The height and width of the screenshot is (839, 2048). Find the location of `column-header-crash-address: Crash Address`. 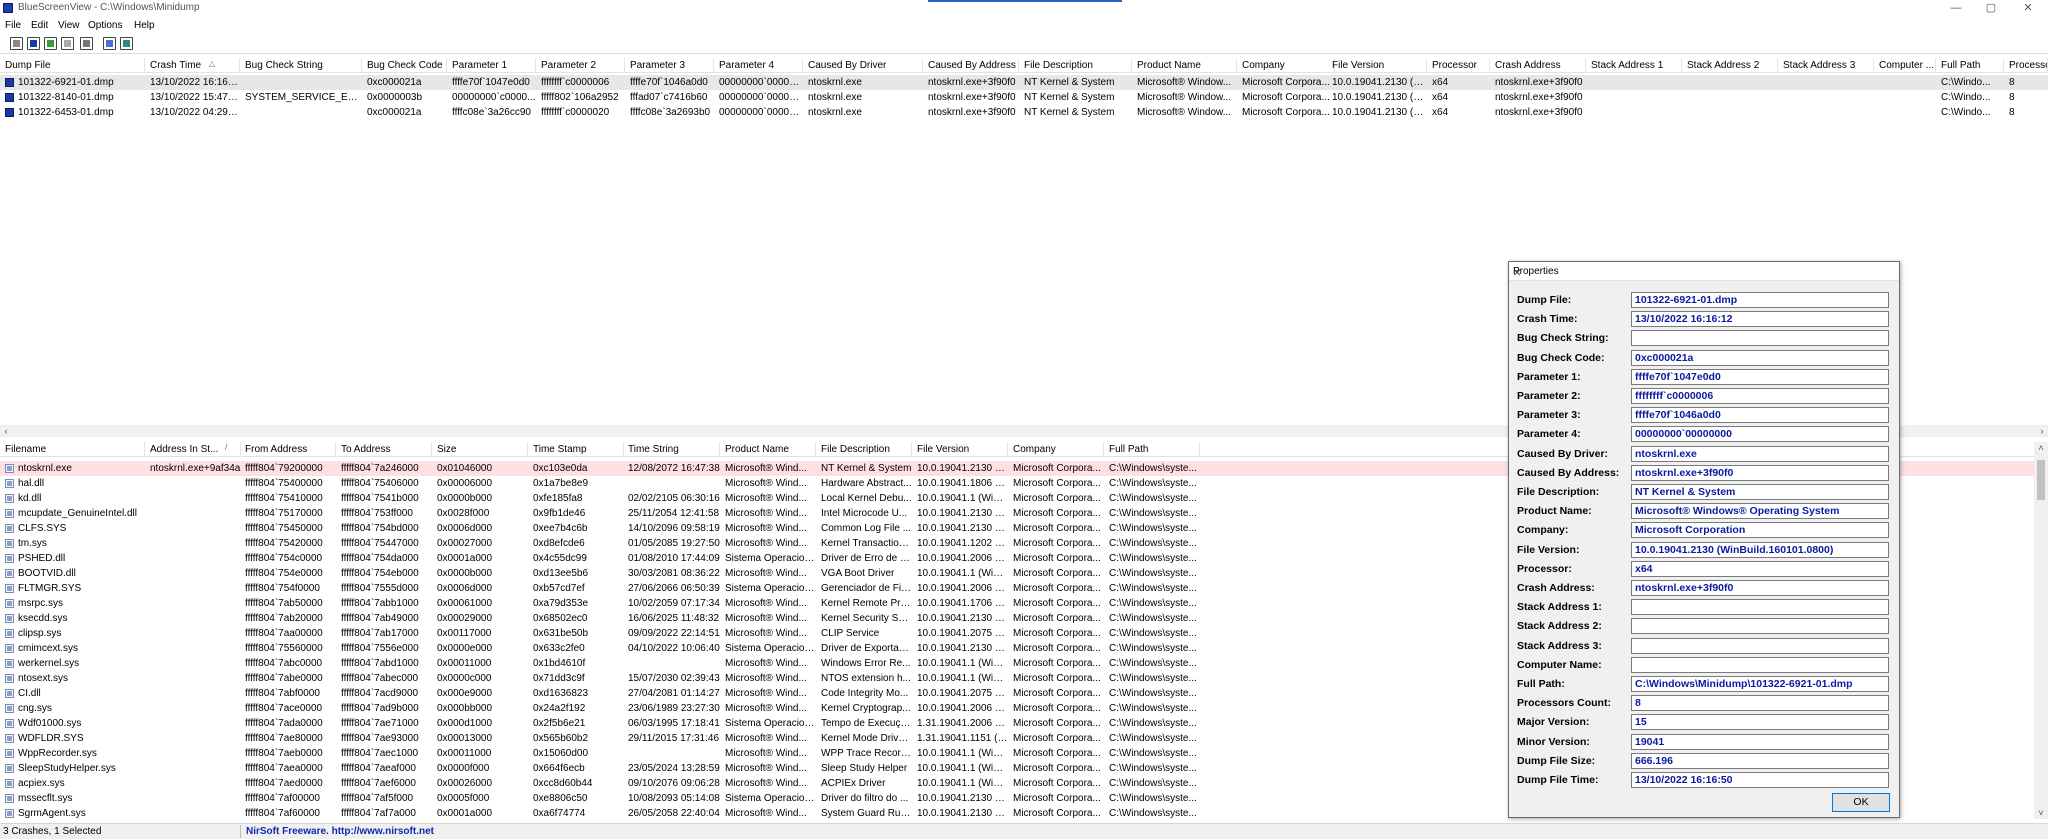

column-header-crash-address: Crash Address is located at coordinates (1538, 65).